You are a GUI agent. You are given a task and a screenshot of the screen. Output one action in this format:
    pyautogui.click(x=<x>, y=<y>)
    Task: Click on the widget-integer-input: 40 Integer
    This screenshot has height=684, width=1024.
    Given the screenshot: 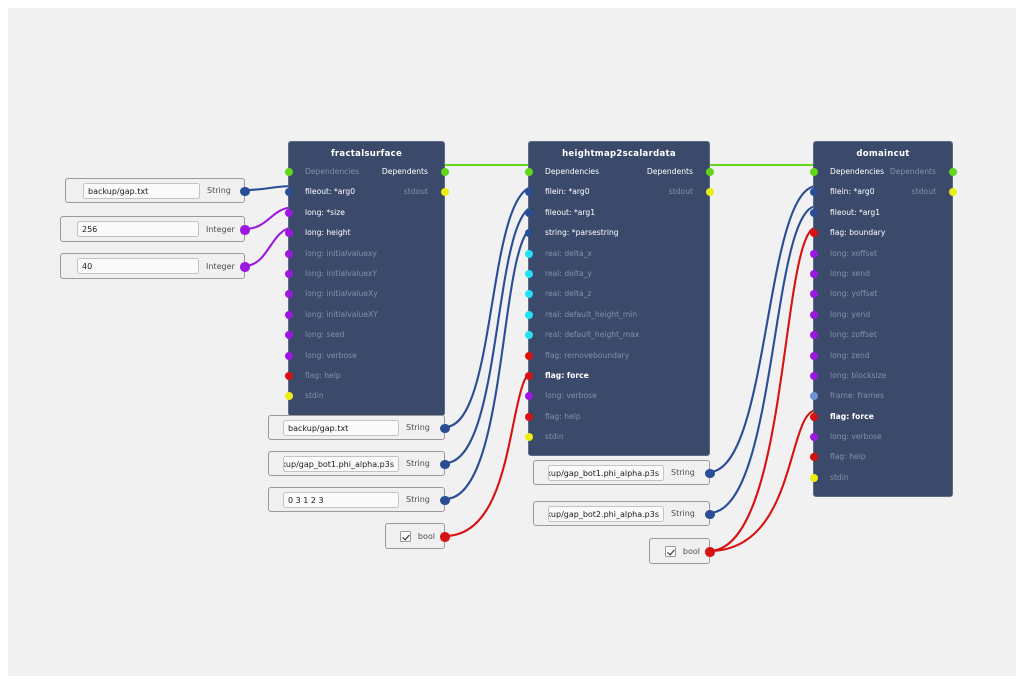 What is the action you would take?
    pyautogui.click(x=155, y=266)
    